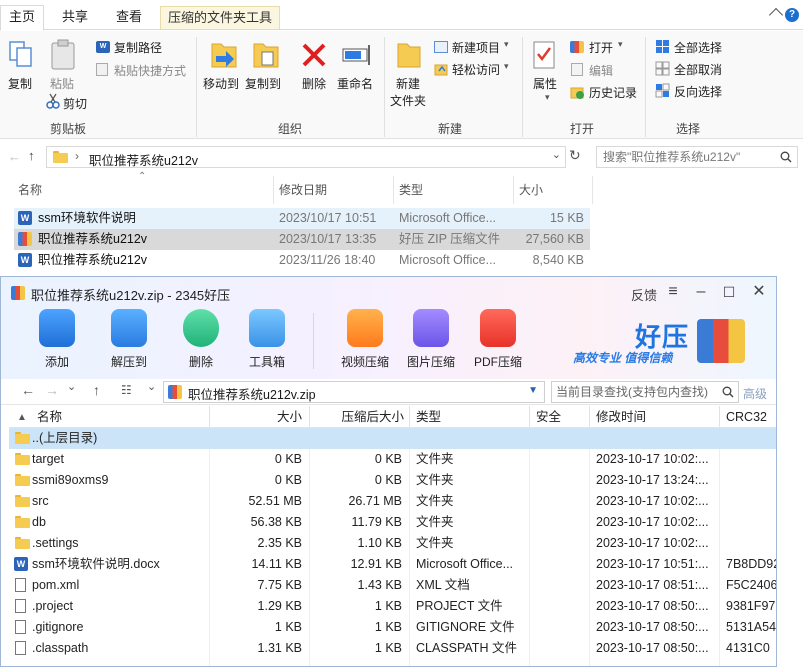  I want to click on feedback-button: 反馈, so click(644, 294).